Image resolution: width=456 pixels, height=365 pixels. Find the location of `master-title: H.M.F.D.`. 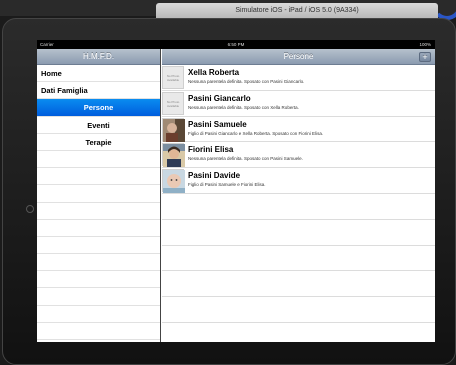

master-title: H.M.F.D. is located at coordinates (98, 56).